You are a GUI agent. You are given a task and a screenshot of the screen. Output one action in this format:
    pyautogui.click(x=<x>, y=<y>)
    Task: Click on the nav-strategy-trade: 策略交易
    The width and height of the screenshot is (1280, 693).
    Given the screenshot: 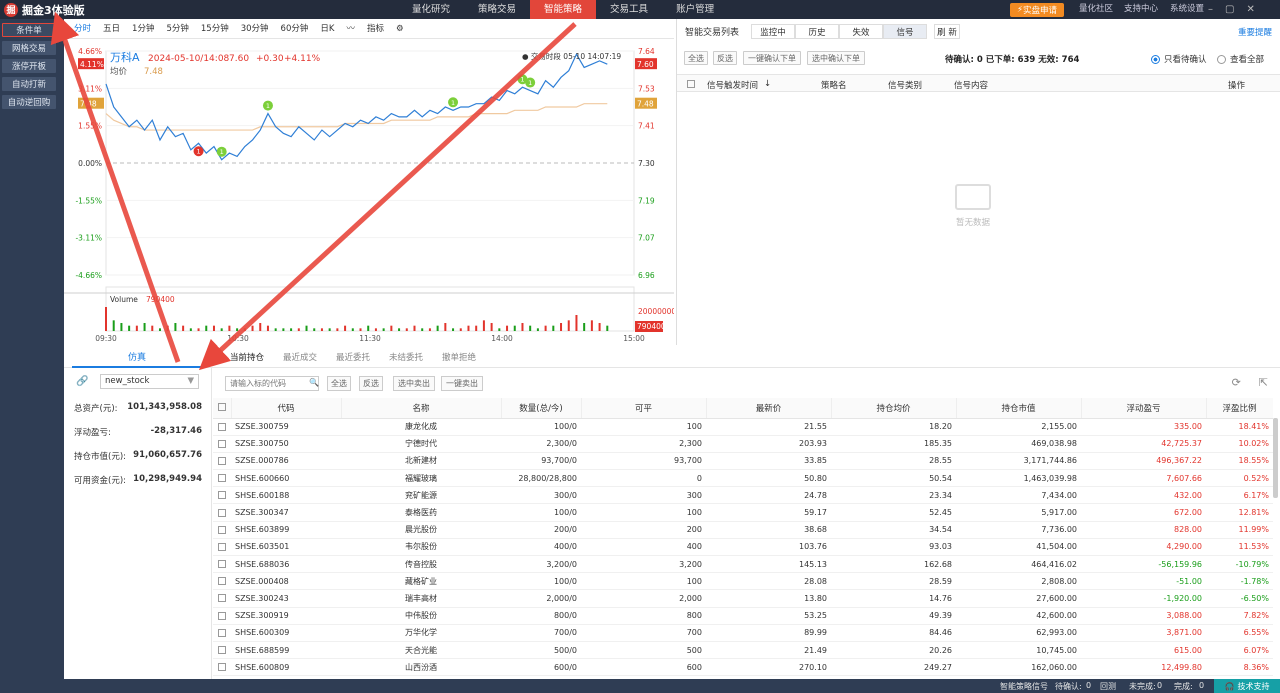 What is the action you would take?
    pyautogui.click(x=497, y=9)
    